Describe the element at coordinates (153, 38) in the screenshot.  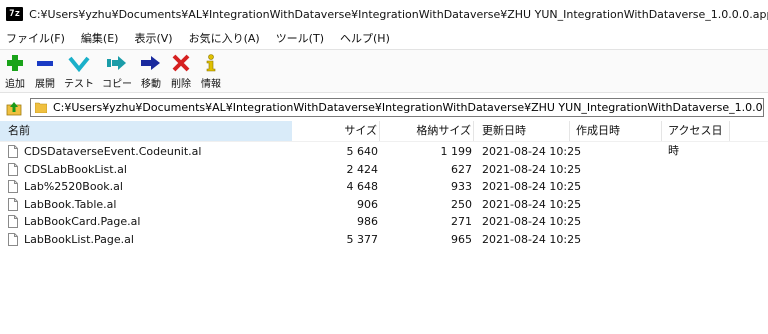
I see `menu-view: 表示(V)` at that location.